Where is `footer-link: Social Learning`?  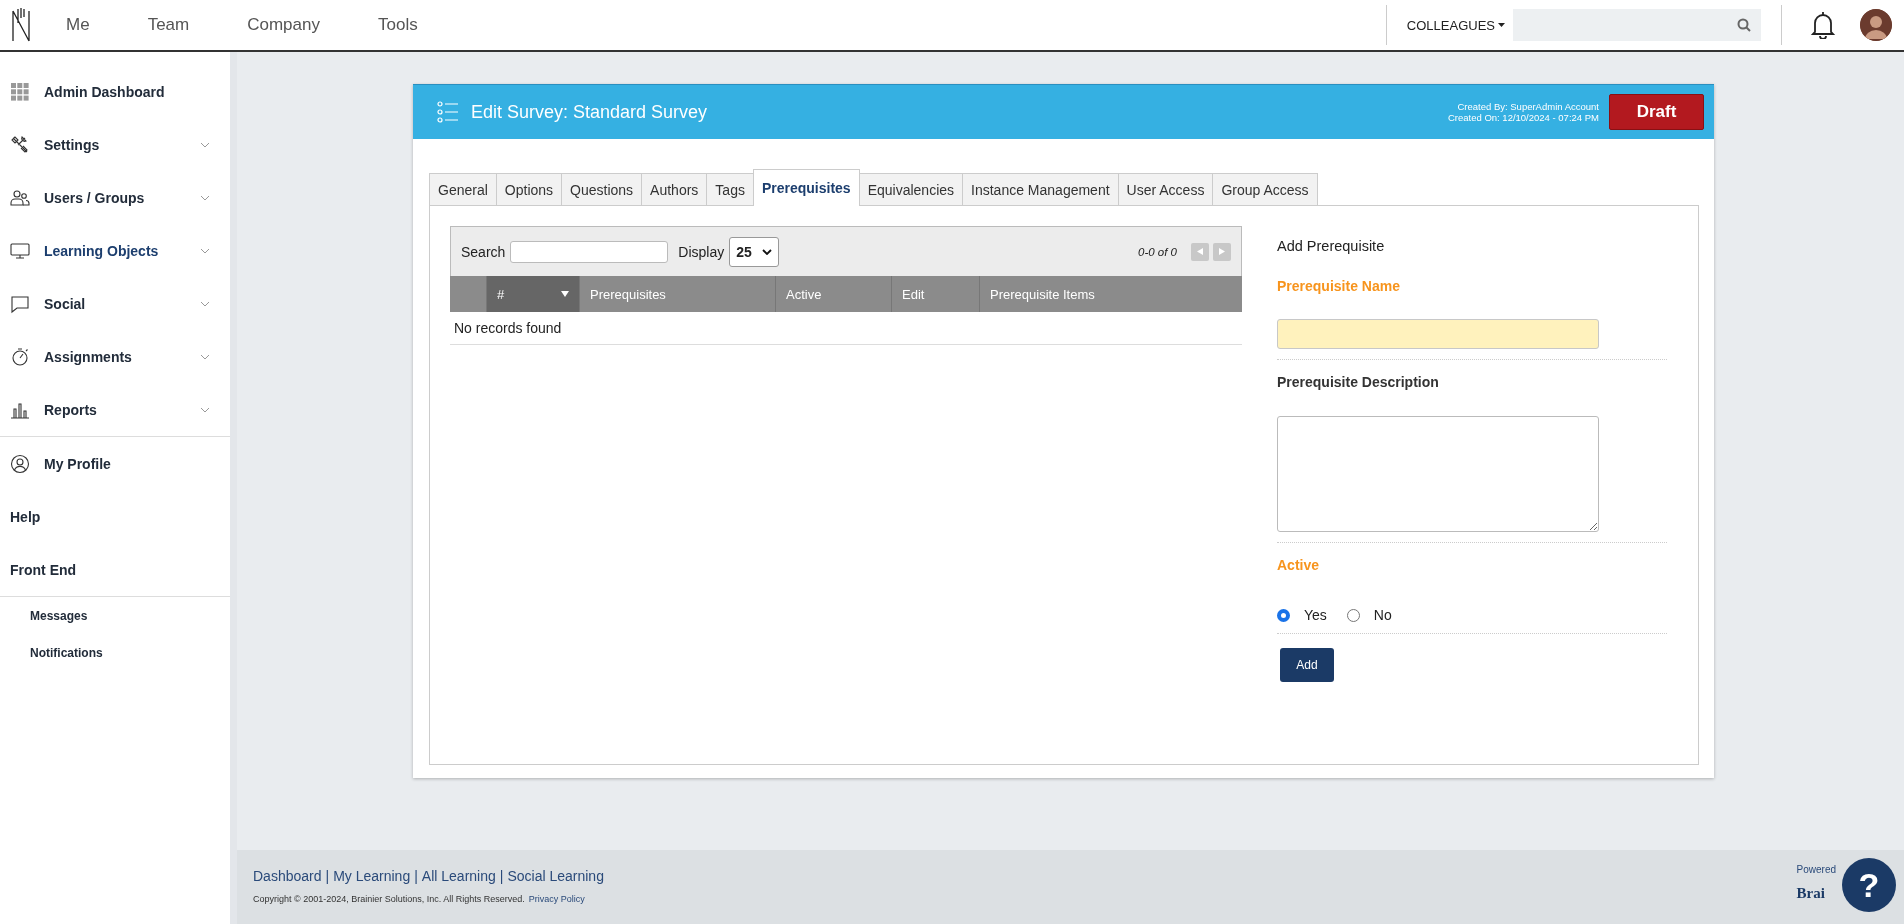 footer-link: Social Learning is located at coordinates (555, 876).